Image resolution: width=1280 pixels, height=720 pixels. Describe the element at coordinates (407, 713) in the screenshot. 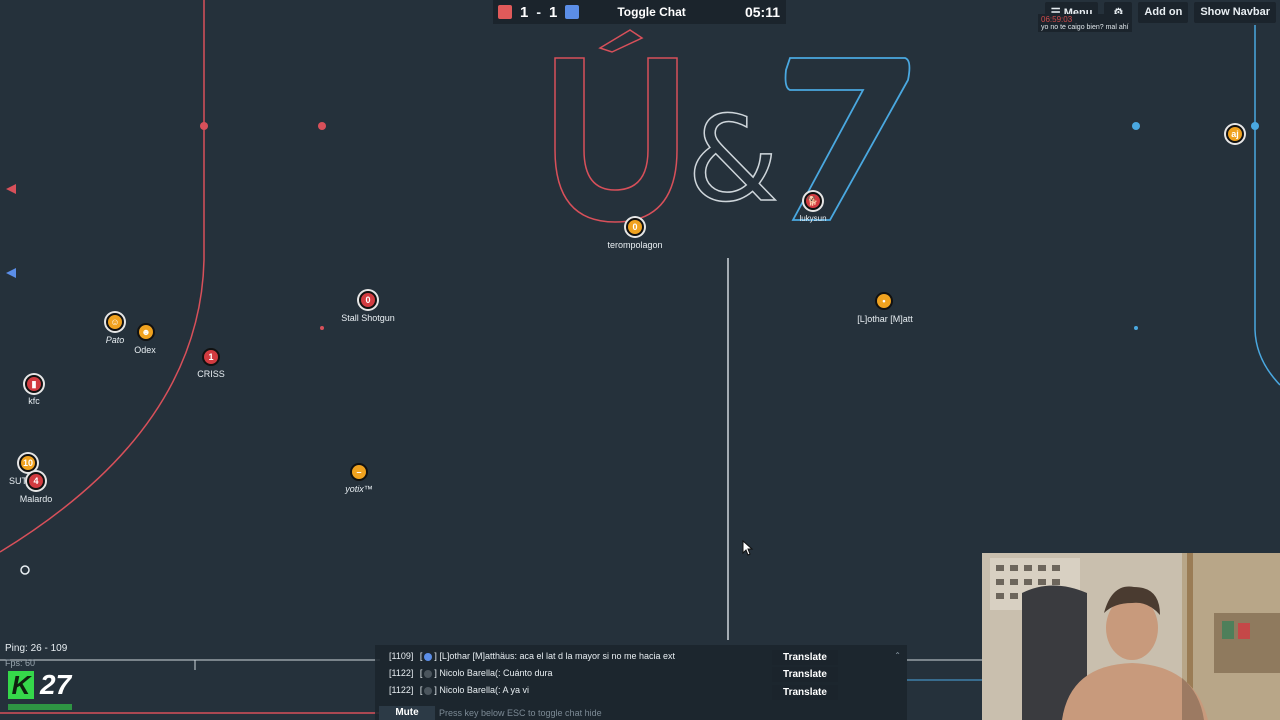

I see `mute-button: Mute` at that location.